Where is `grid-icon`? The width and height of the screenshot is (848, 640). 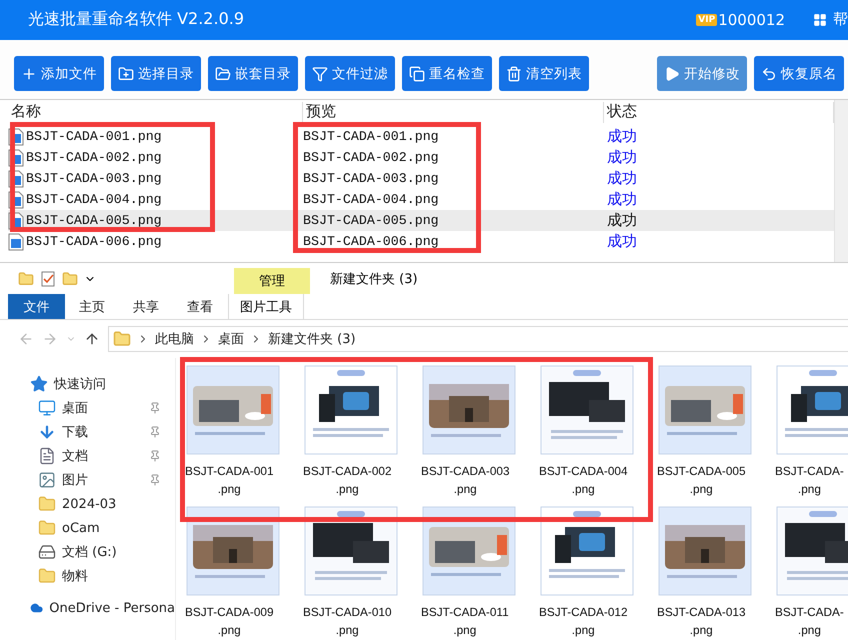 grid-icon is located at coordinates (820, 19).